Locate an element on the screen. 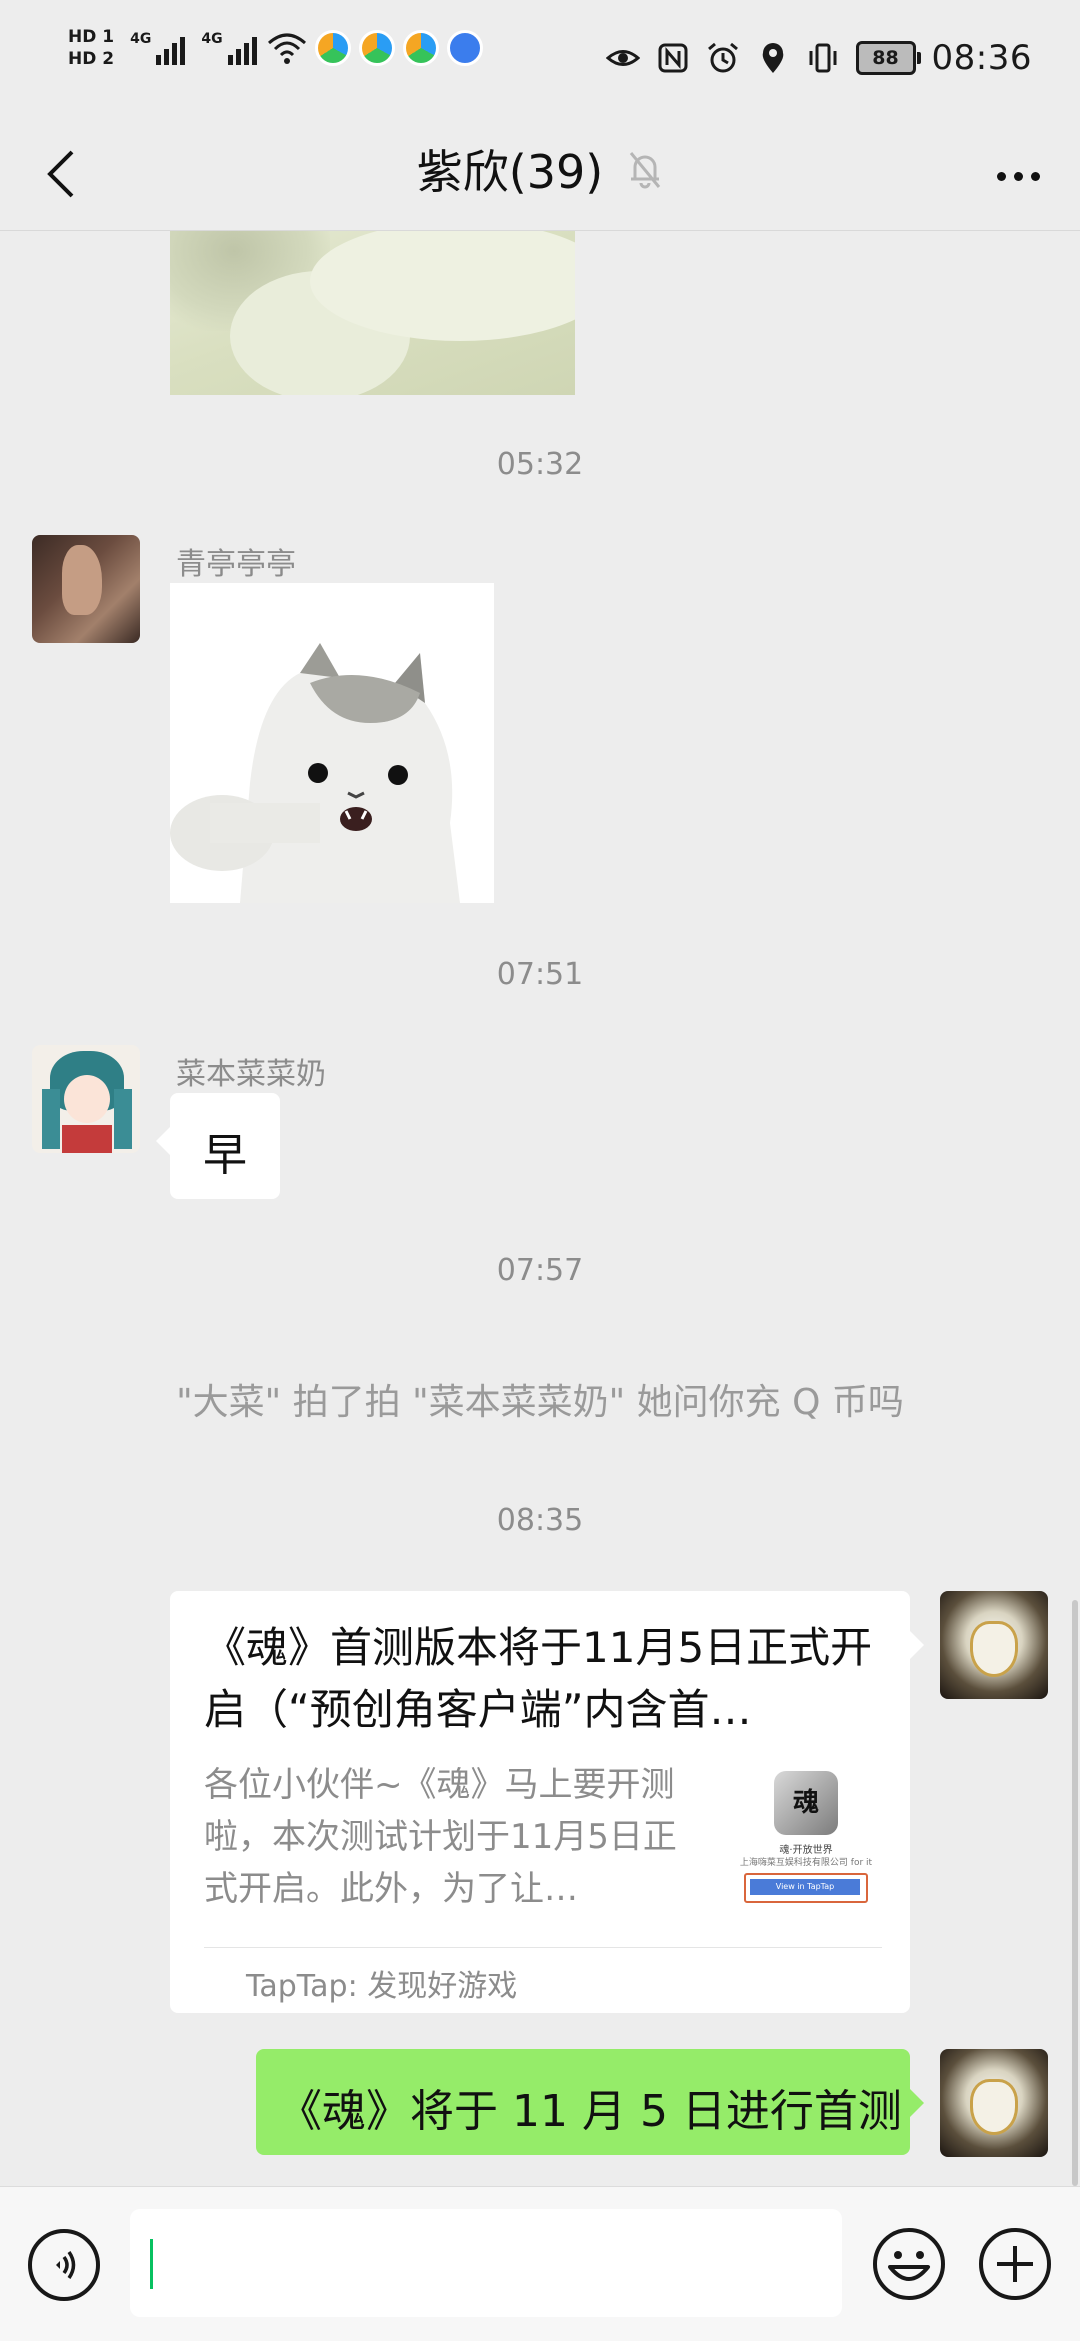 This screenshot has height=2341, width=1080. cat-sticker-message is located at coordinates (332, 743).